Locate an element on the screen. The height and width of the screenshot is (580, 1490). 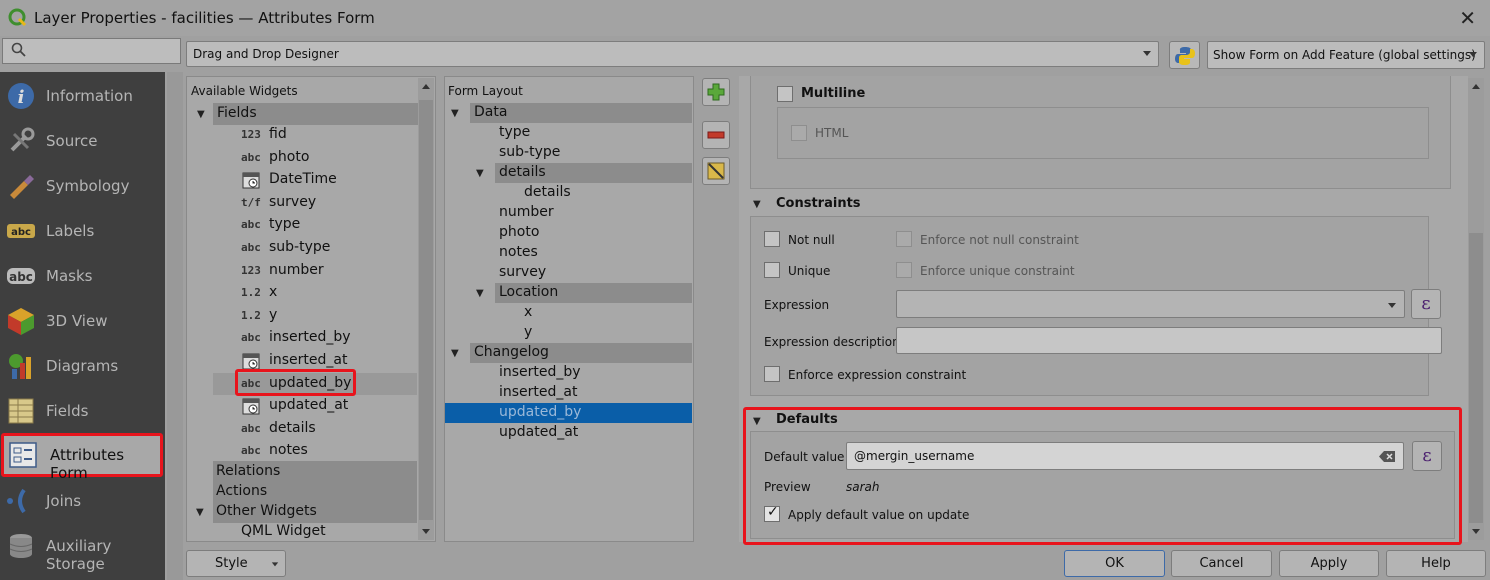
tree-group-fields: Fields is located at coordinates (315, 114).